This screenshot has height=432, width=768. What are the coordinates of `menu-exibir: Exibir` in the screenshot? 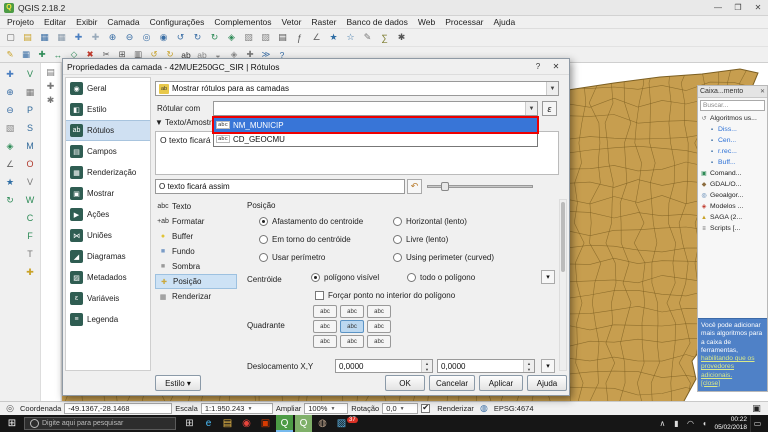 It's located at (86, 22).